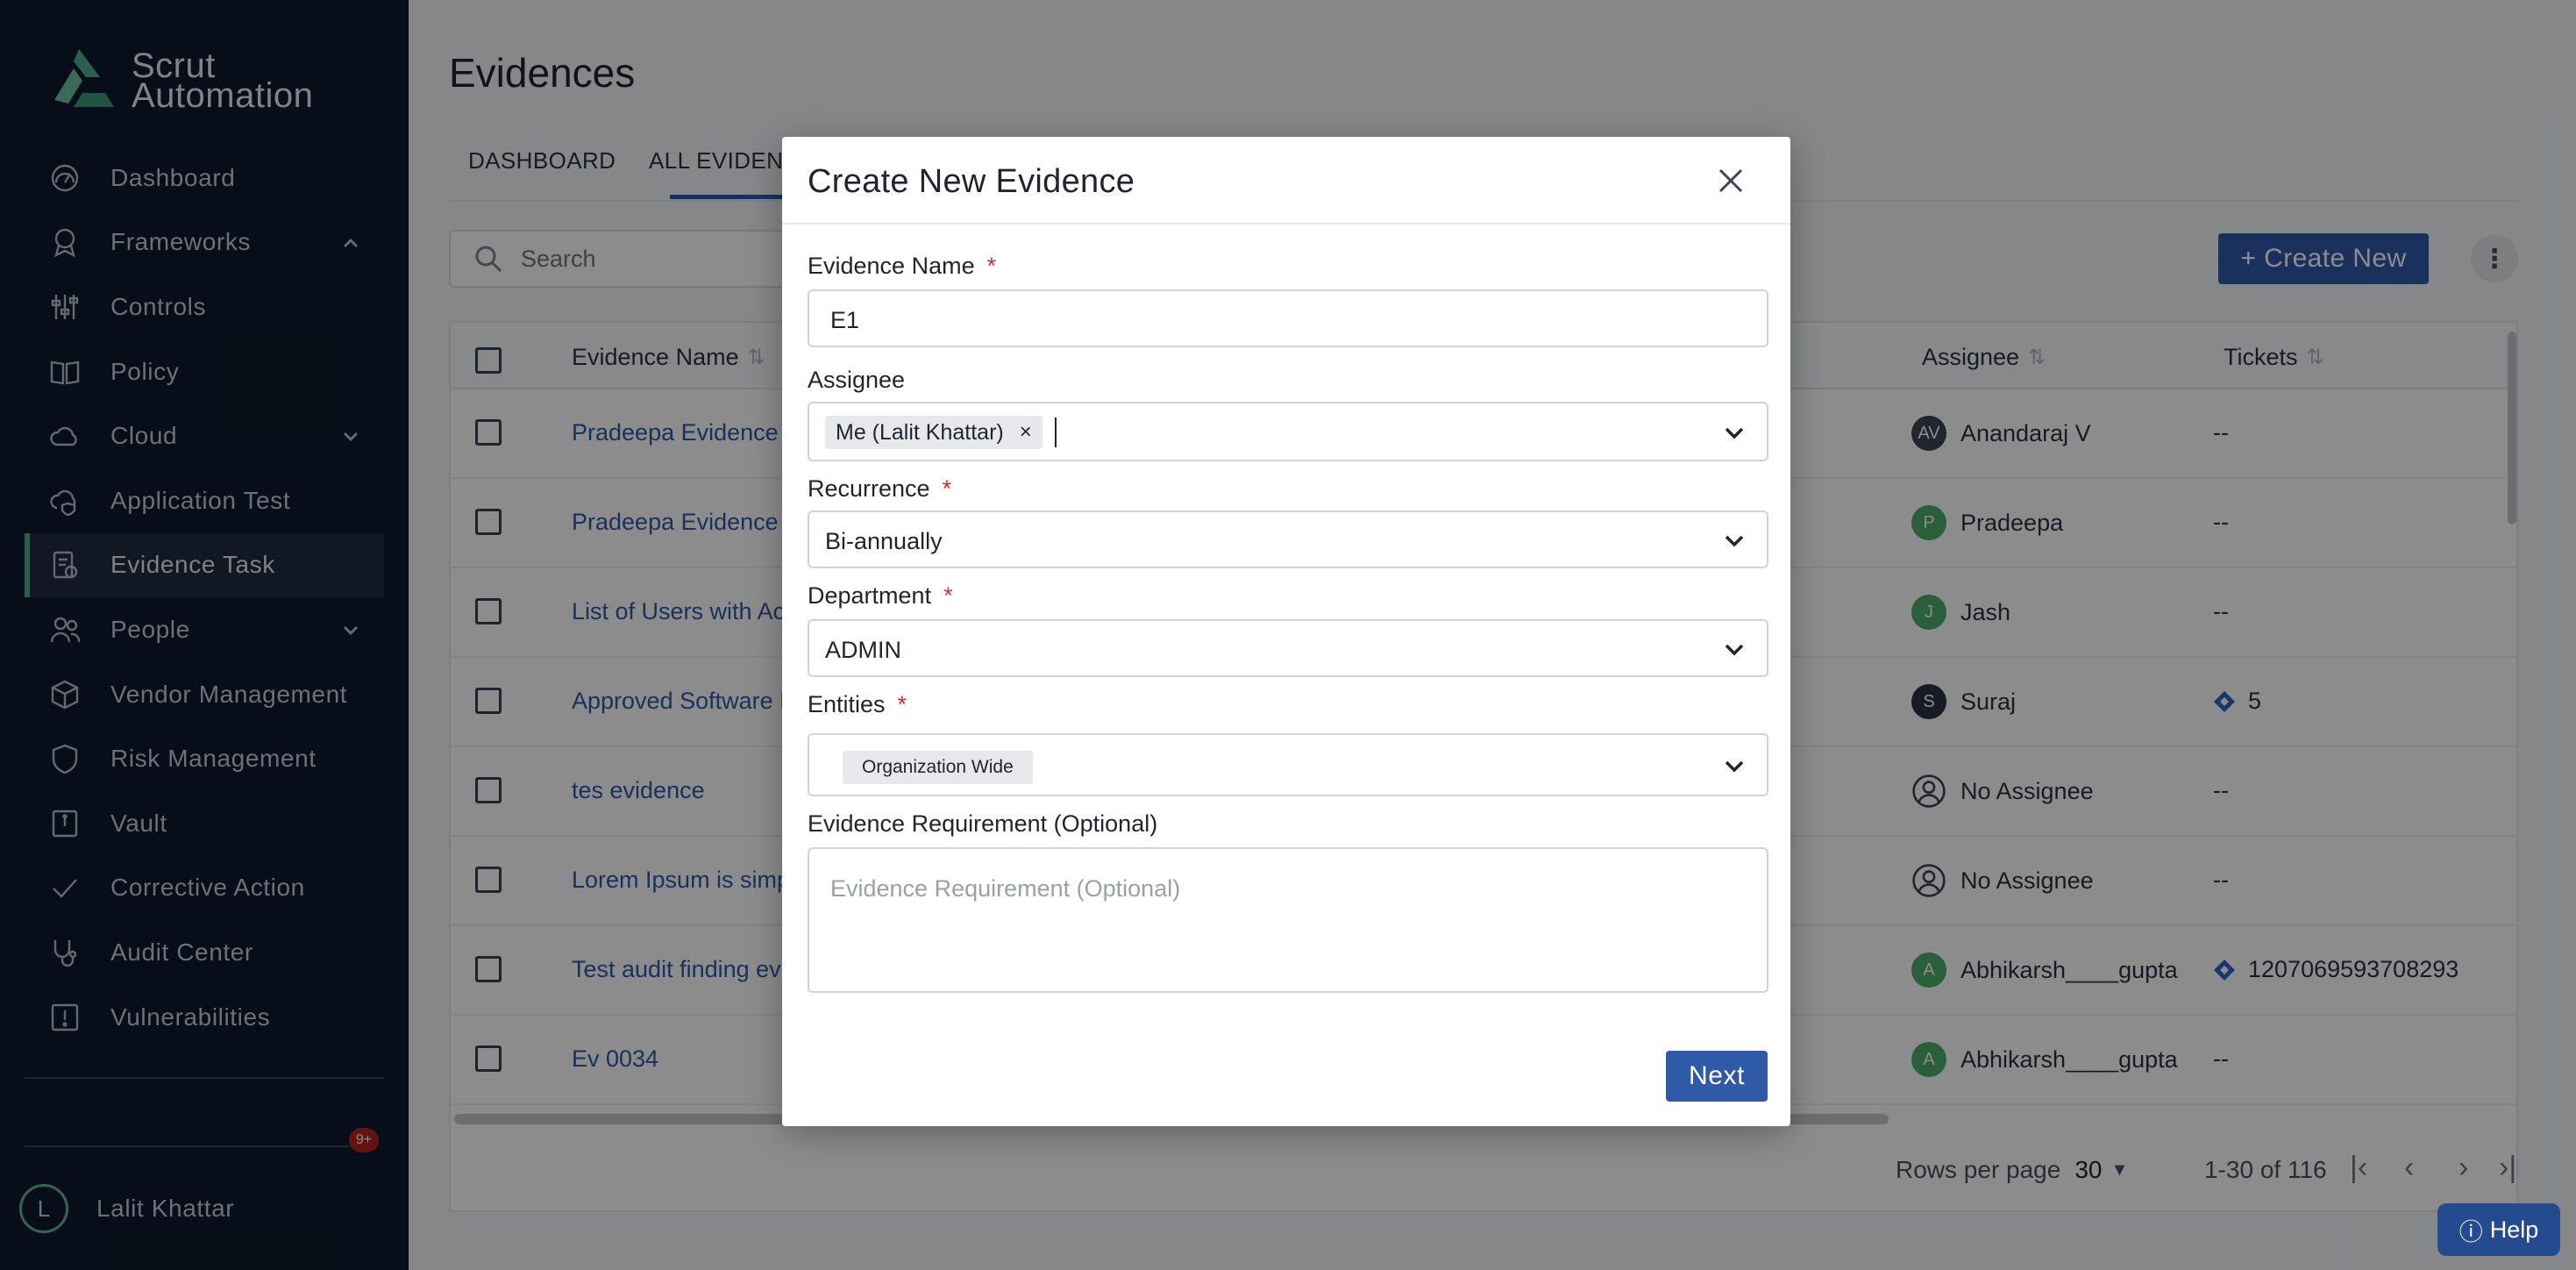 The height and width of the screenshot is (1270, 2576). What do you see at coordinates (1286, 181) in the screenshot?
I see `modal-header: Create New Evidence` at bounding box center [1286, 181].